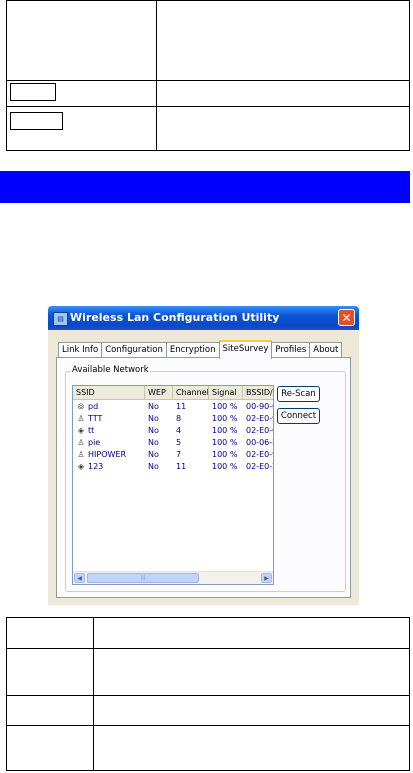 The height and width of the screenshot is (773, 413). I want to click on bssid-cell: 00-90-C, so click(259, 406).